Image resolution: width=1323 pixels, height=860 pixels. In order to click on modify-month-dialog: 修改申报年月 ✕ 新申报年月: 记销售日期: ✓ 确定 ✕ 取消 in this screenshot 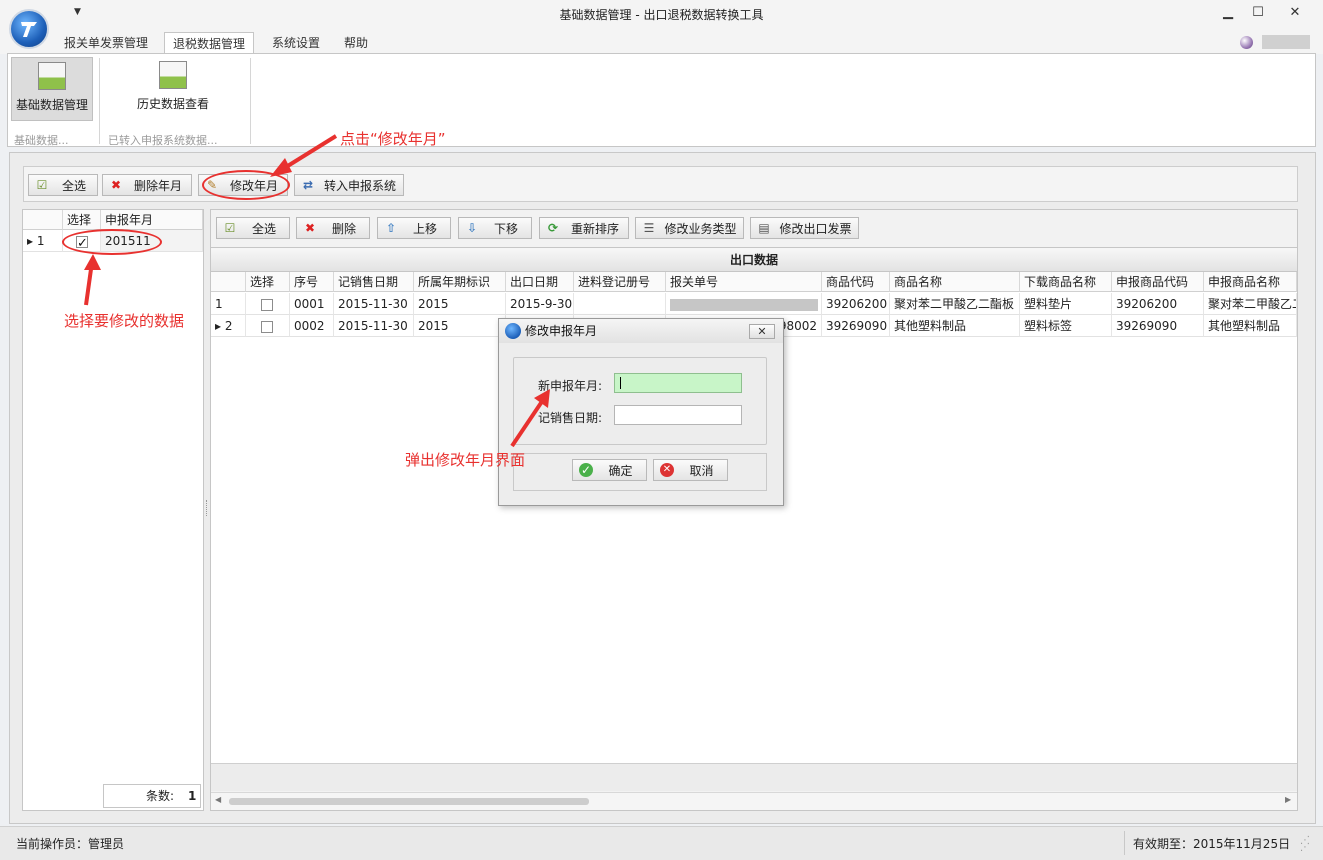, I will do `click(641, 412)`.